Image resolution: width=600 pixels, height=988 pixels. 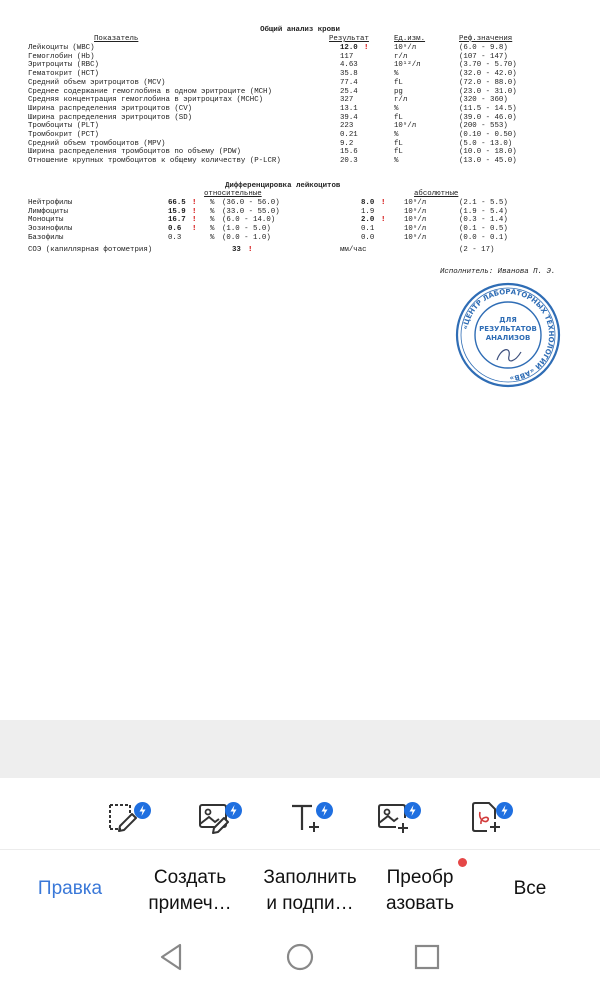 I want to click on diff-abs-ref: (0.0 - 0.1), so click(x=483, y=237).